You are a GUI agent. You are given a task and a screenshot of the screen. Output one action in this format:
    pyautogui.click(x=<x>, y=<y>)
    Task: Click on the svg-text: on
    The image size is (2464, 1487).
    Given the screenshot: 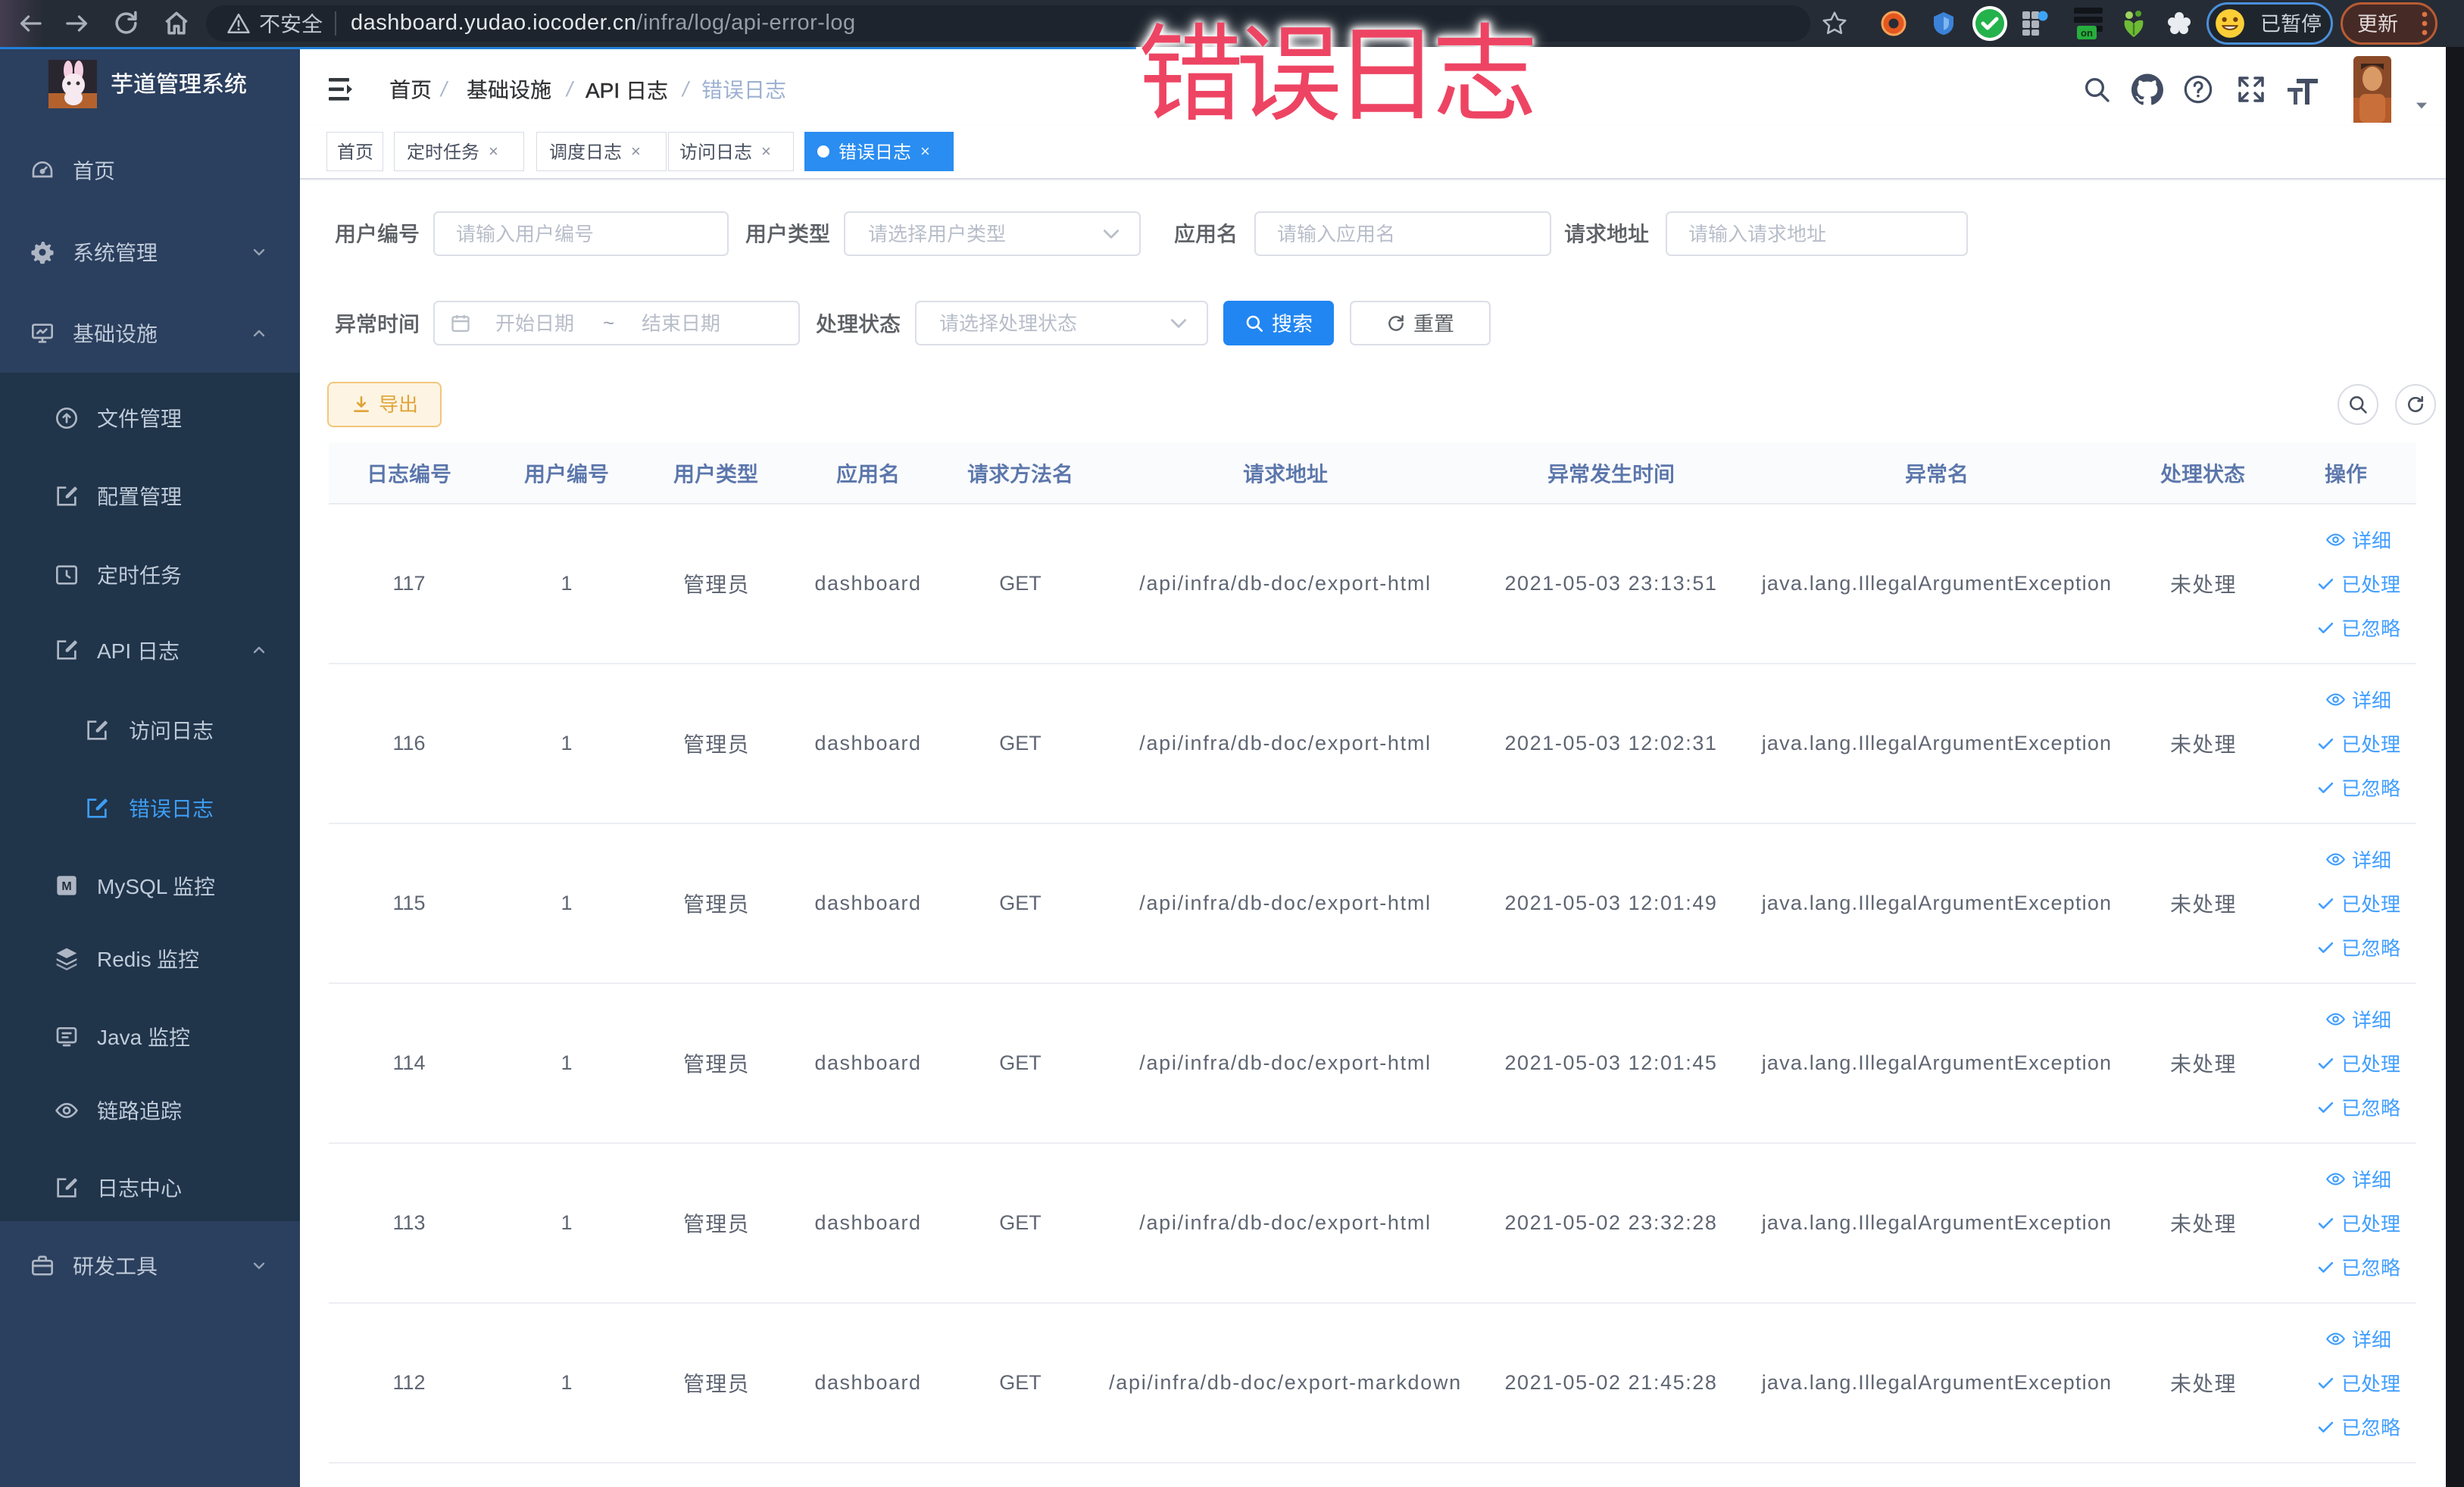 What is the action you would take?
    pyautogui.click(x=2087, y=33)
    